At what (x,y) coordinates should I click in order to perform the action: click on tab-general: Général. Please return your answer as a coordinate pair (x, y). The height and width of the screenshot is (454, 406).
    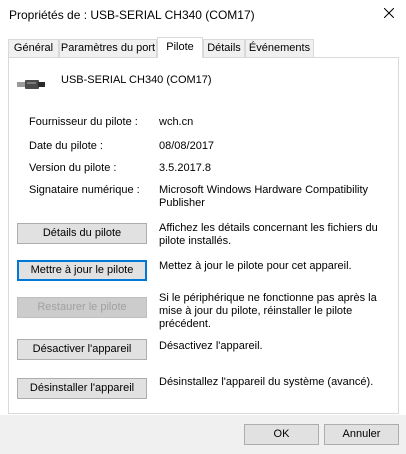
    Looking at the image, I should click on (33, 48).